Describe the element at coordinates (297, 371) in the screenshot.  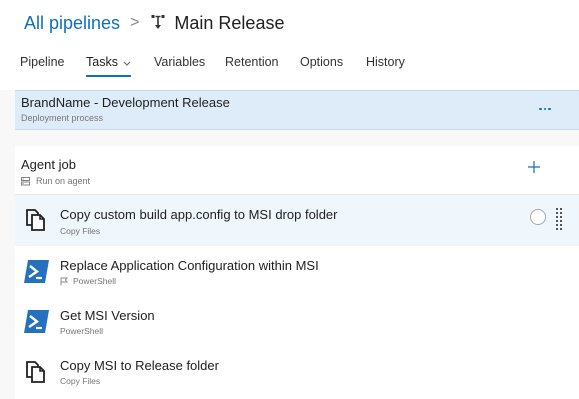
I see `task-item-copy-msi: Copy MSI to Release folder Copy Files` at that location.